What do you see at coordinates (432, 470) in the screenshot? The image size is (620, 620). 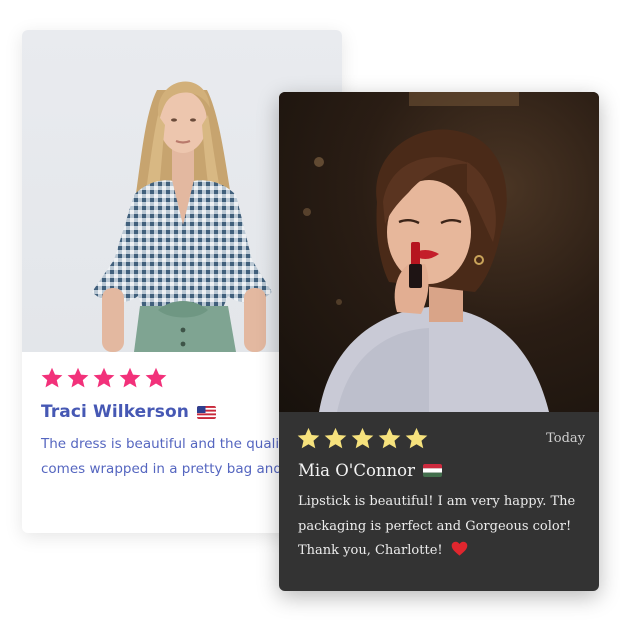 I see `hungary-flag-icon` at bounding box center [432, 470].